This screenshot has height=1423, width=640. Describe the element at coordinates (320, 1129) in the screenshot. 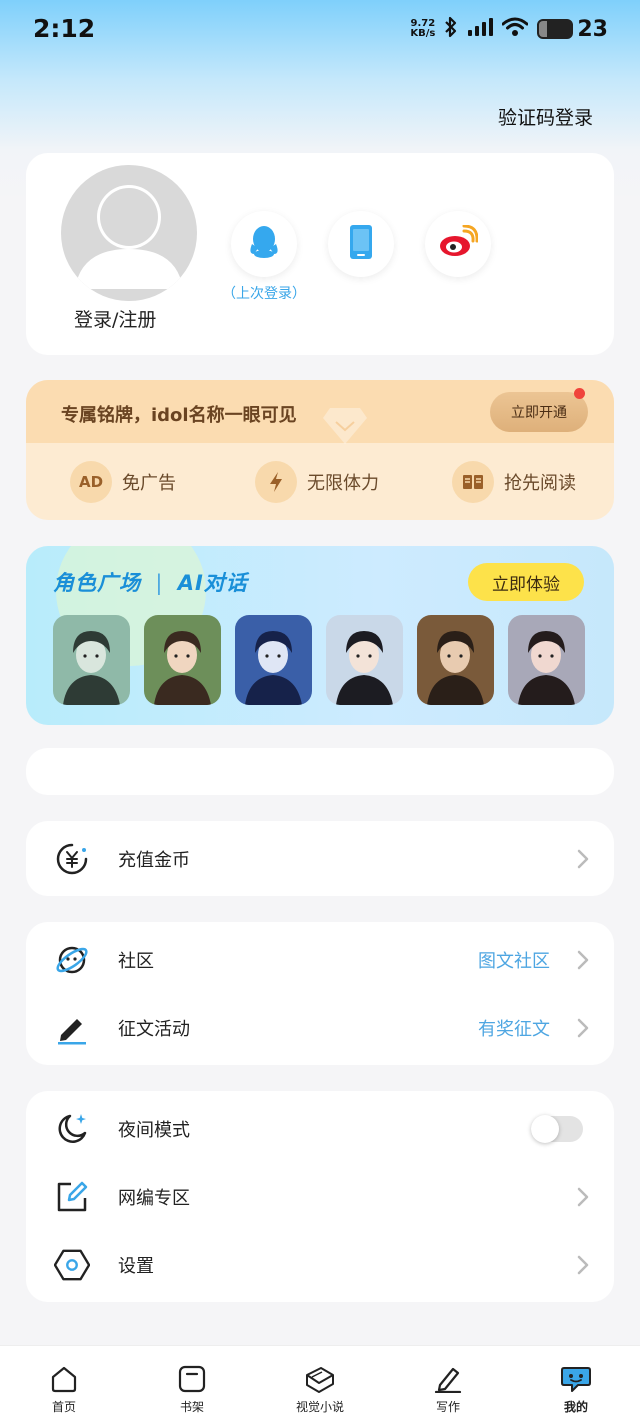

I see `menu-row-night-mode: 夜间模式` at that location.